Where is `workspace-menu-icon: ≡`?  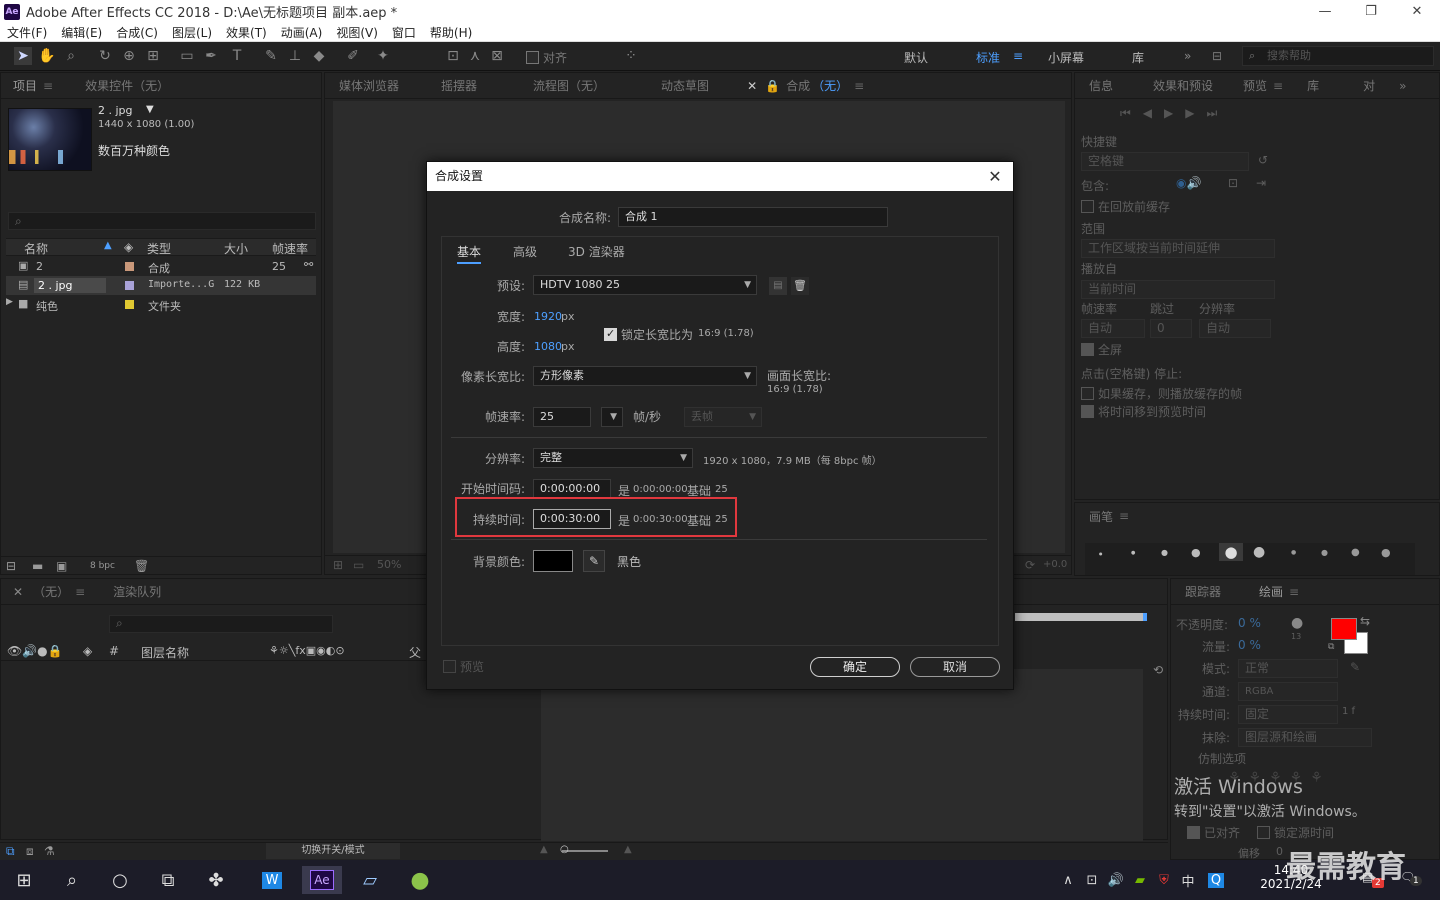 workspace-menu-icon: ≡ is located at coordinates (1018, 56).